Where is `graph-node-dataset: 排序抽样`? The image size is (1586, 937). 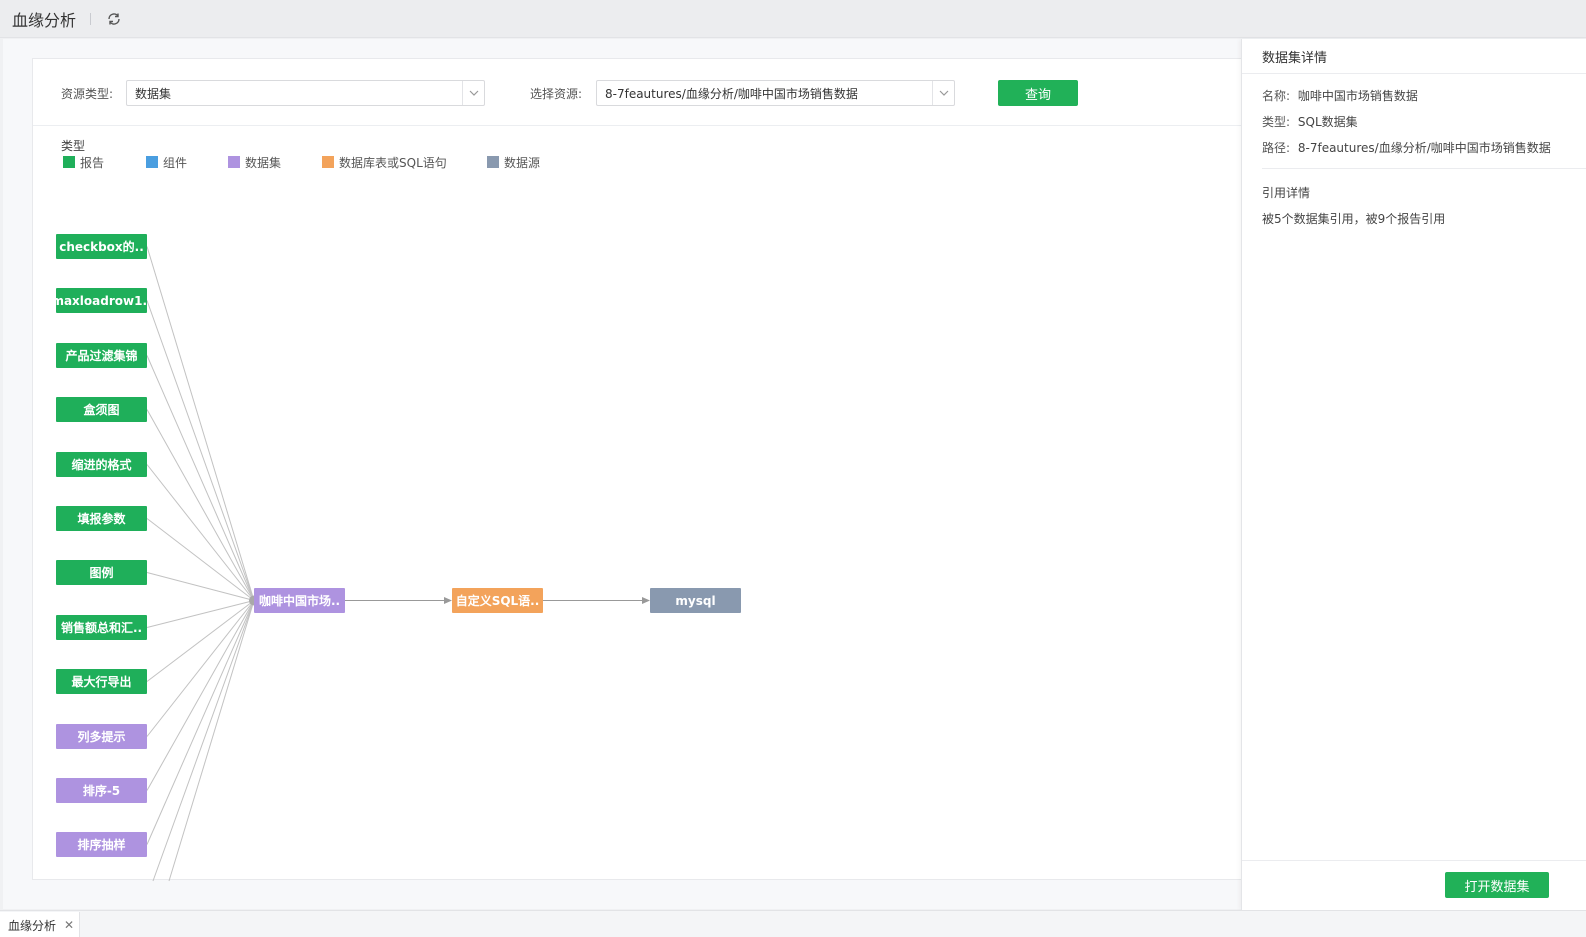 graph-node-dataset: 排序抽样 is located at coordinates (101, 844).